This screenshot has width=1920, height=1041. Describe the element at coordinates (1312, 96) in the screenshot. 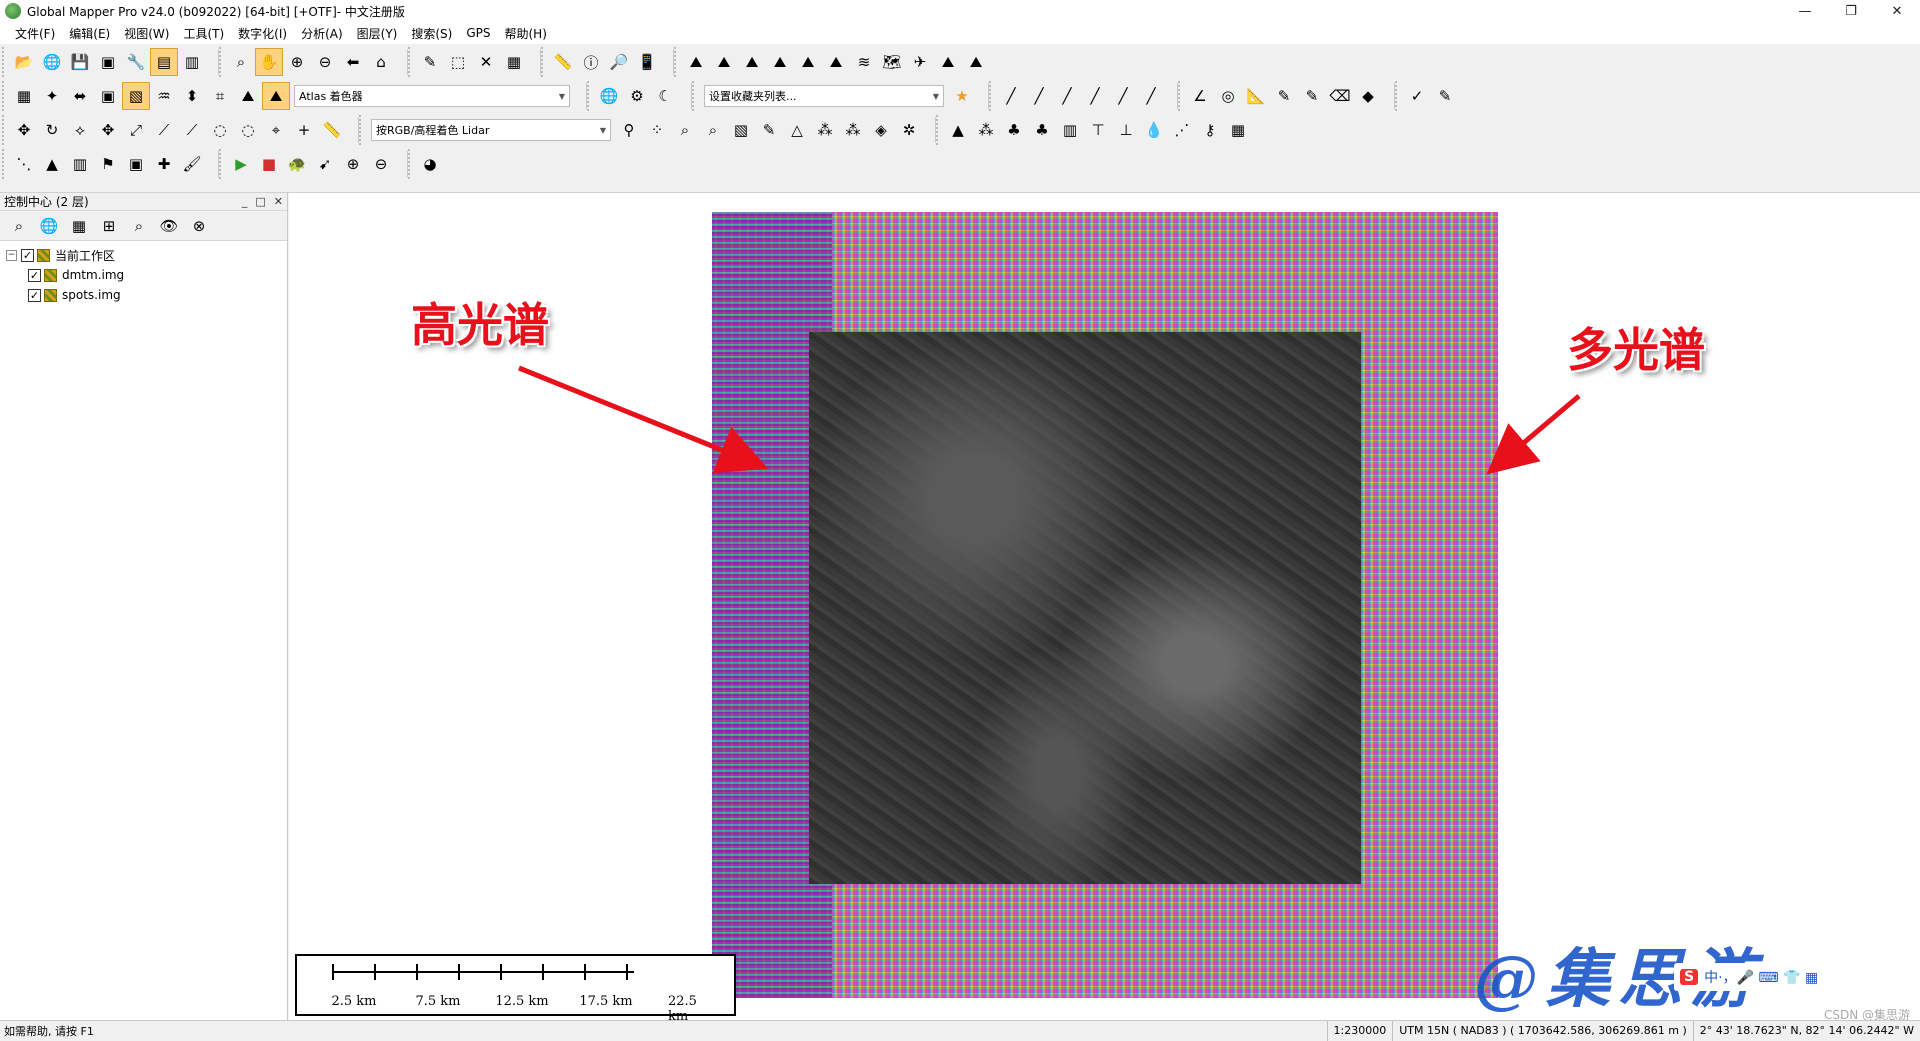

I see `edit-vertex-icon: ✎` at that location.